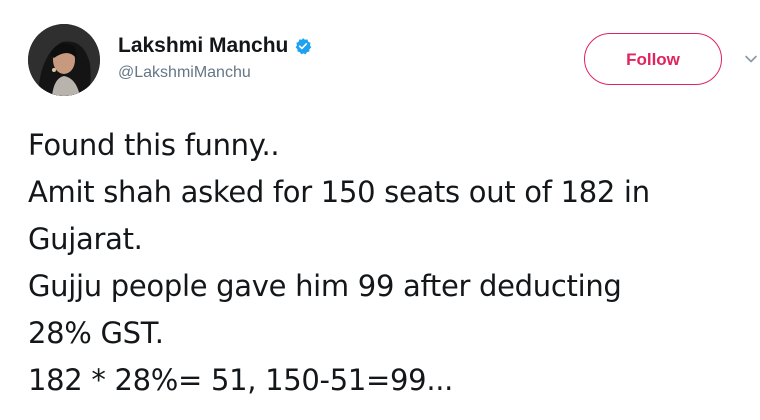  I want to click on avatar, so click(64, 60).